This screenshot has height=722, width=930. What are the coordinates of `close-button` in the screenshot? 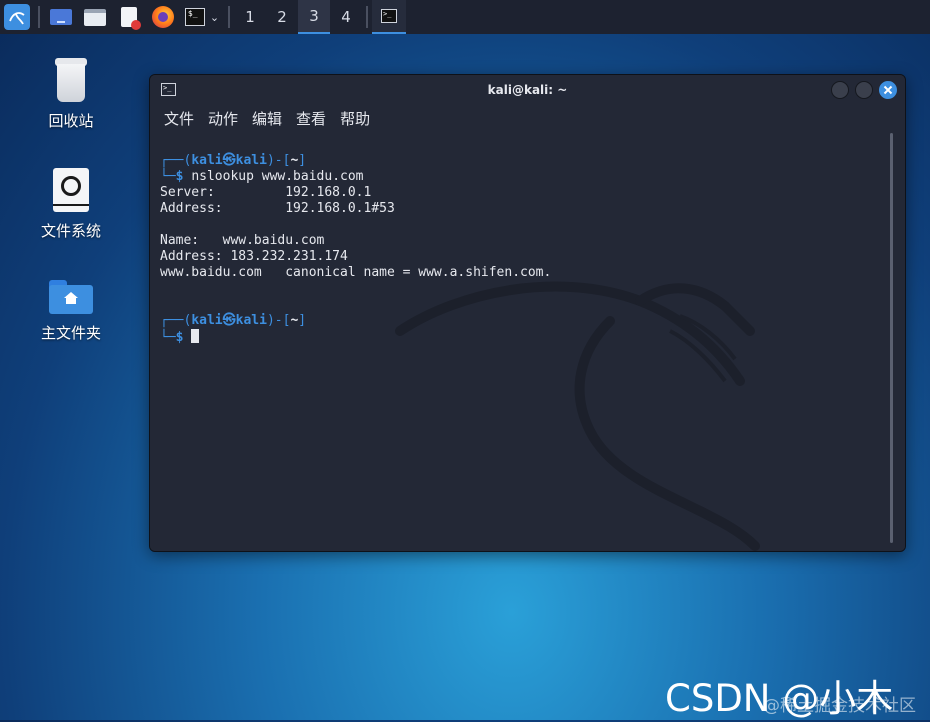 It's located at (888, 90).